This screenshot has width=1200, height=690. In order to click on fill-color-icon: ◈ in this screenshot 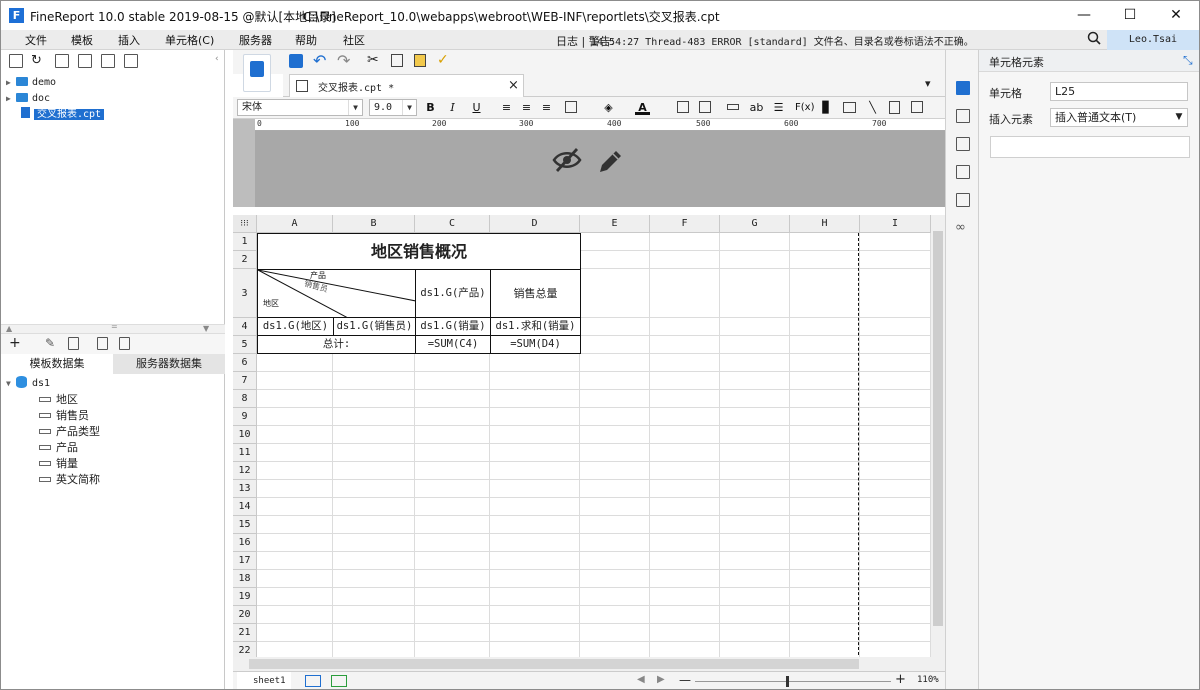, I will do `click(608, 107)`.